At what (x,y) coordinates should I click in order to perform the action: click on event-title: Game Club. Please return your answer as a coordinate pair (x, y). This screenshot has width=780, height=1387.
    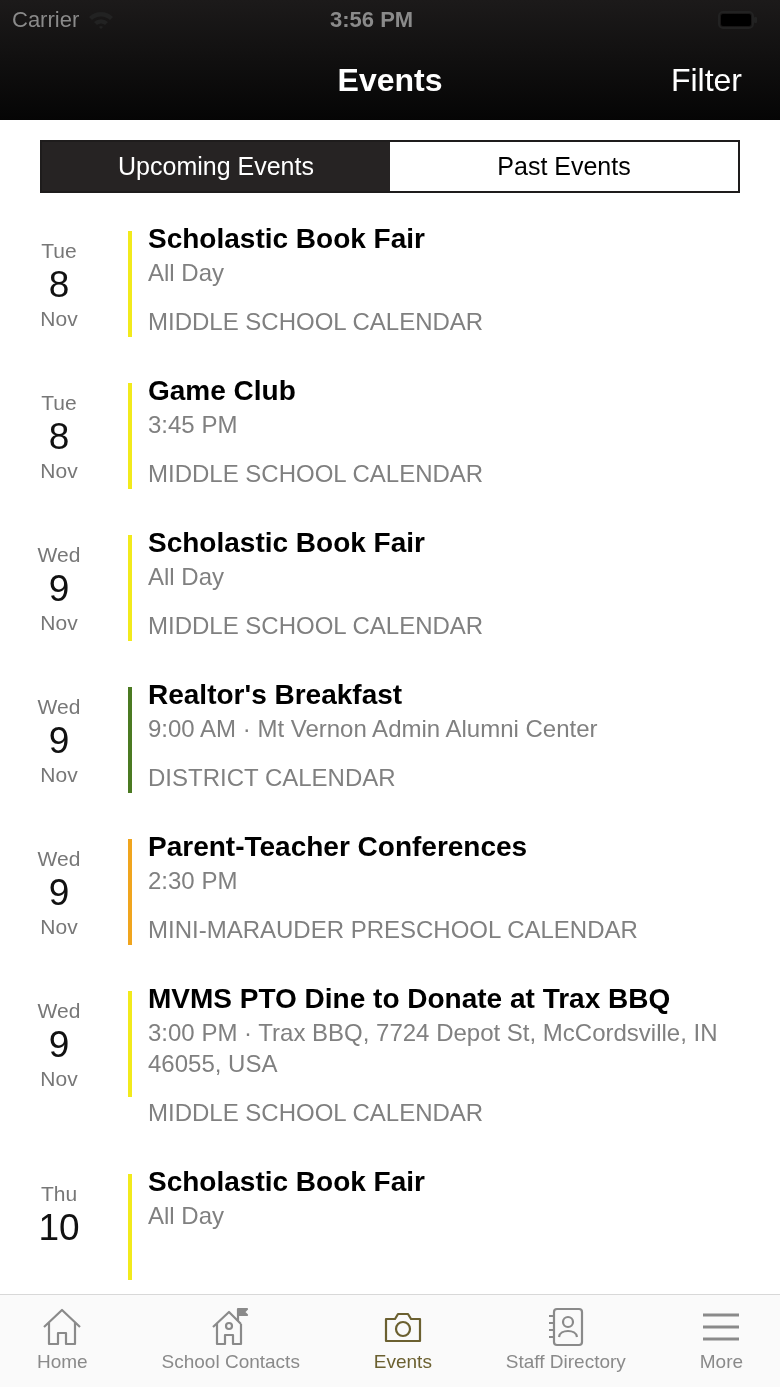
    Looking at the image, I should click on (449, 391).